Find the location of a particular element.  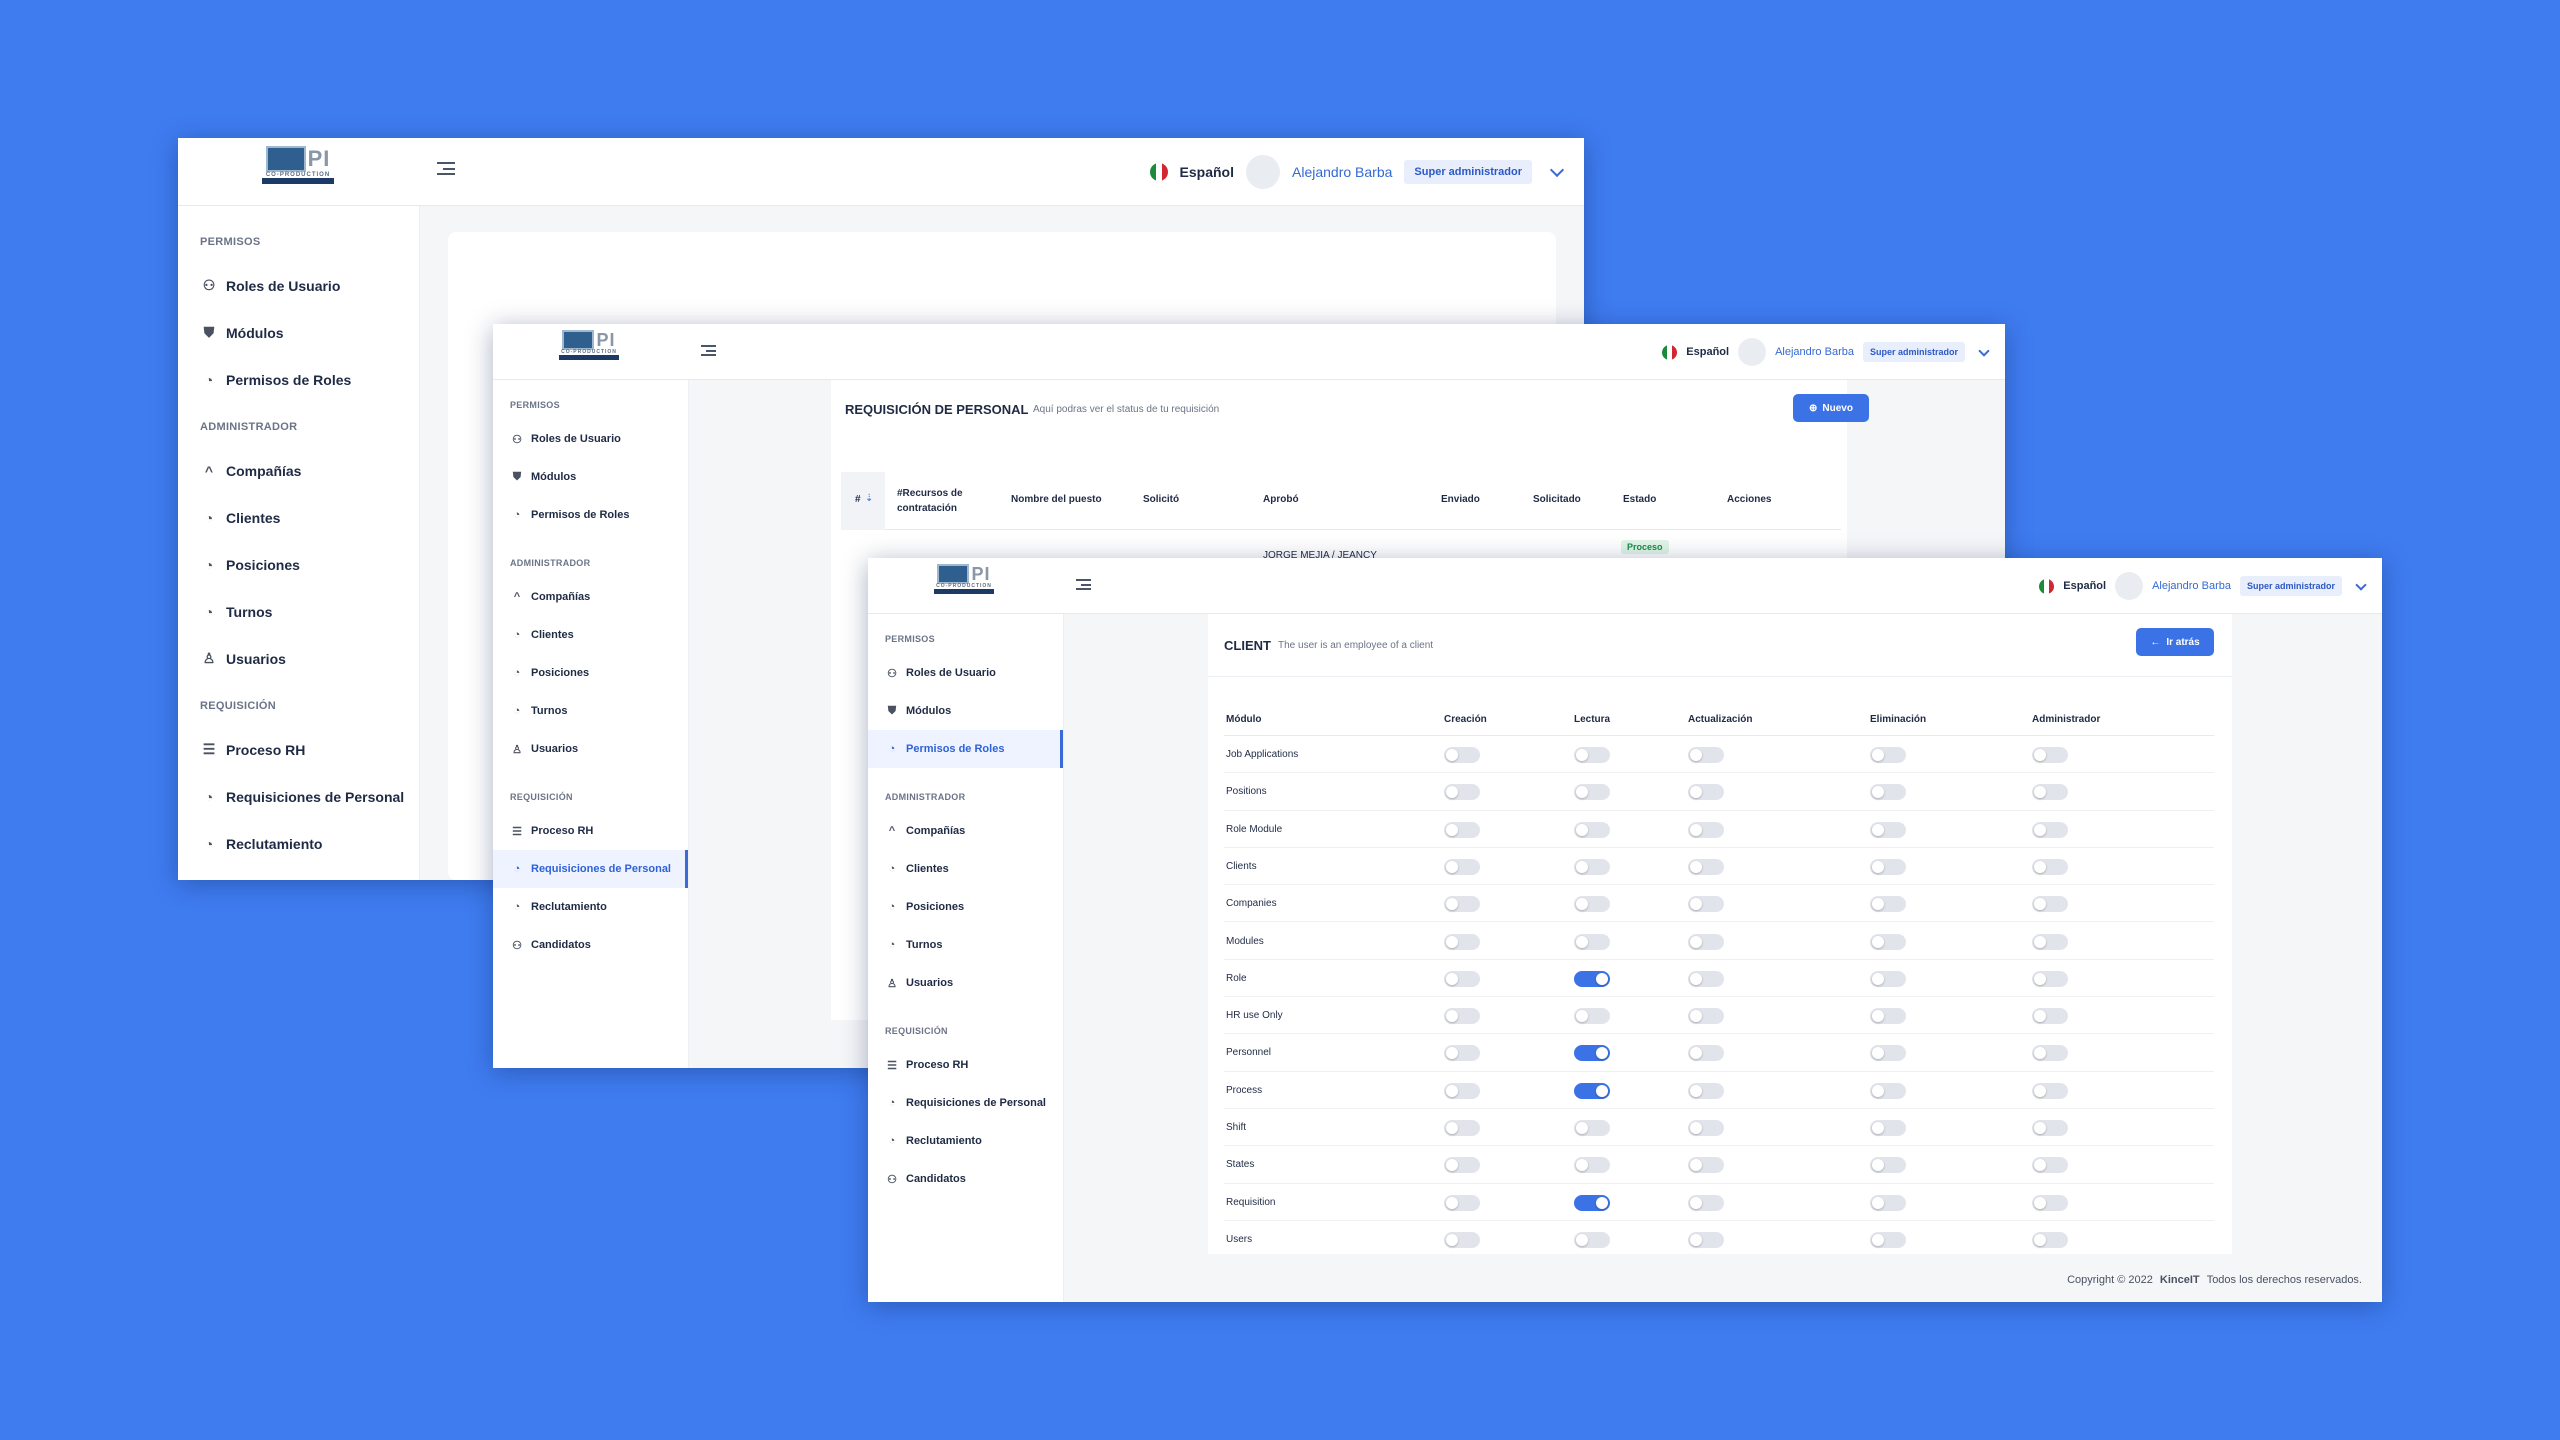

logo: PI CO-PRODUCTION is located at coordinates (298, 165).